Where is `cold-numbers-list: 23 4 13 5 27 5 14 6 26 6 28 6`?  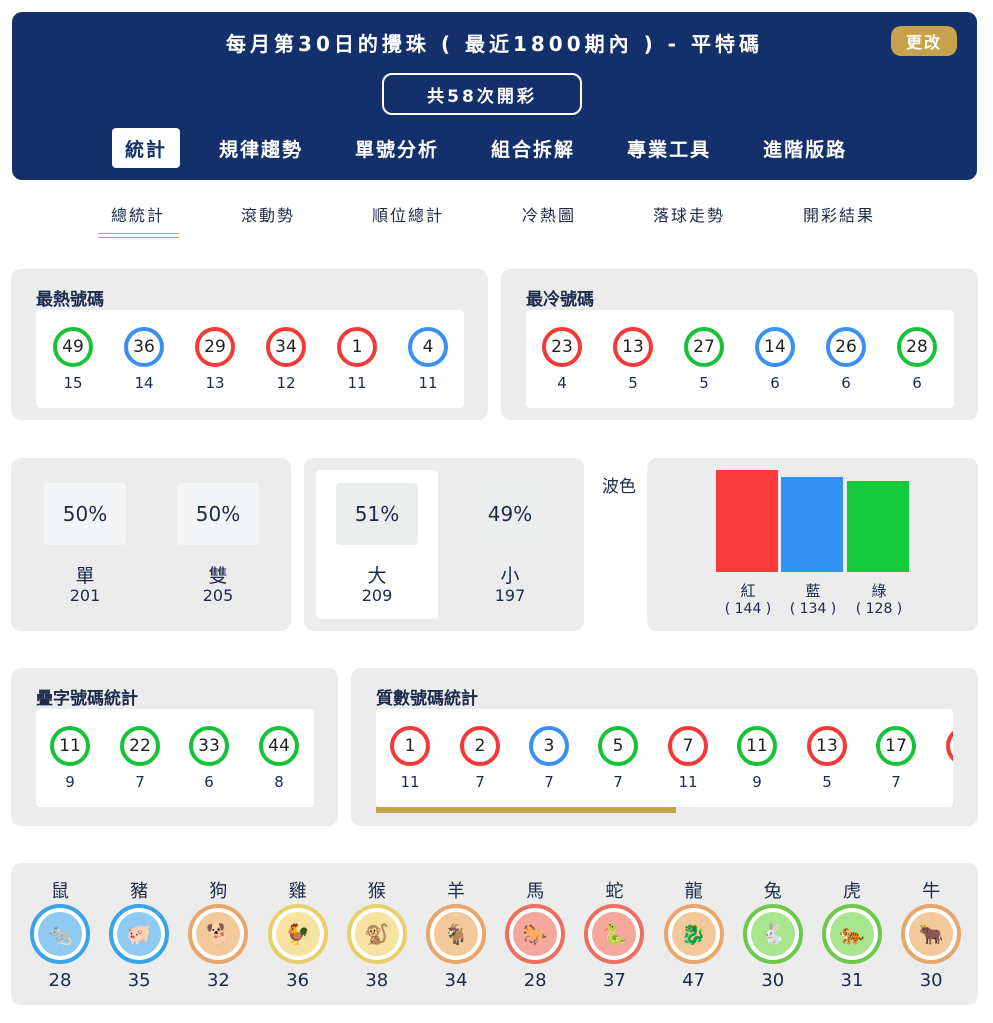 cold-numbers-list: 23 4 13 5 27 5 14 6 26 6 28 6 is located at coordinates (740, 359).